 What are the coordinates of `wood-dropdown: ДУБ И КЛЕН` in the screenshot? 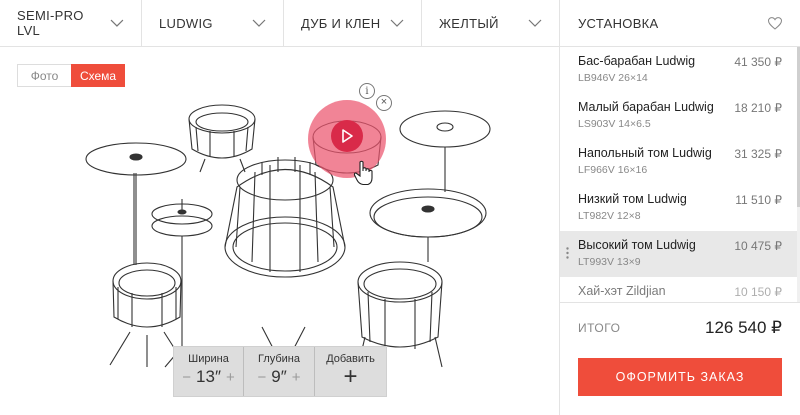 It's located at (353, 23).